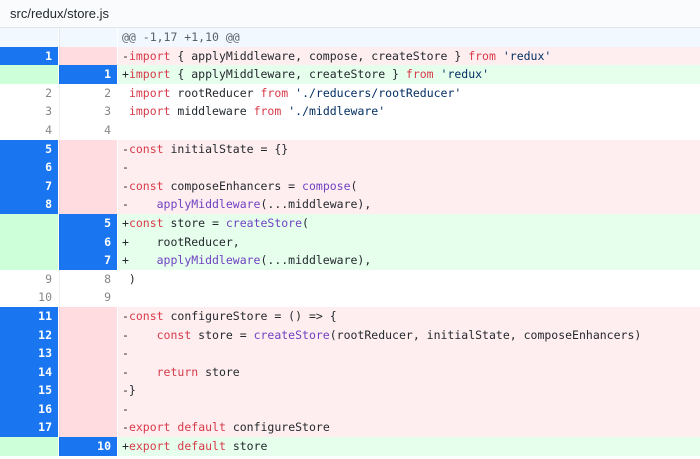 Image resolution: width=700 pixels, height=459 pixels. I want to click on new-line-number: 4, so click(88, 130).